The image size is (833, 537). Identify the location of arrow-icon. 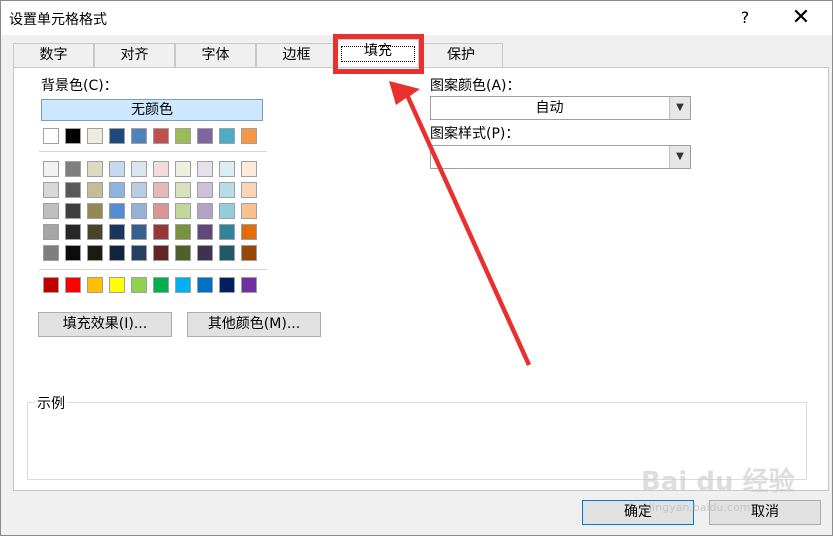
(460, 223).